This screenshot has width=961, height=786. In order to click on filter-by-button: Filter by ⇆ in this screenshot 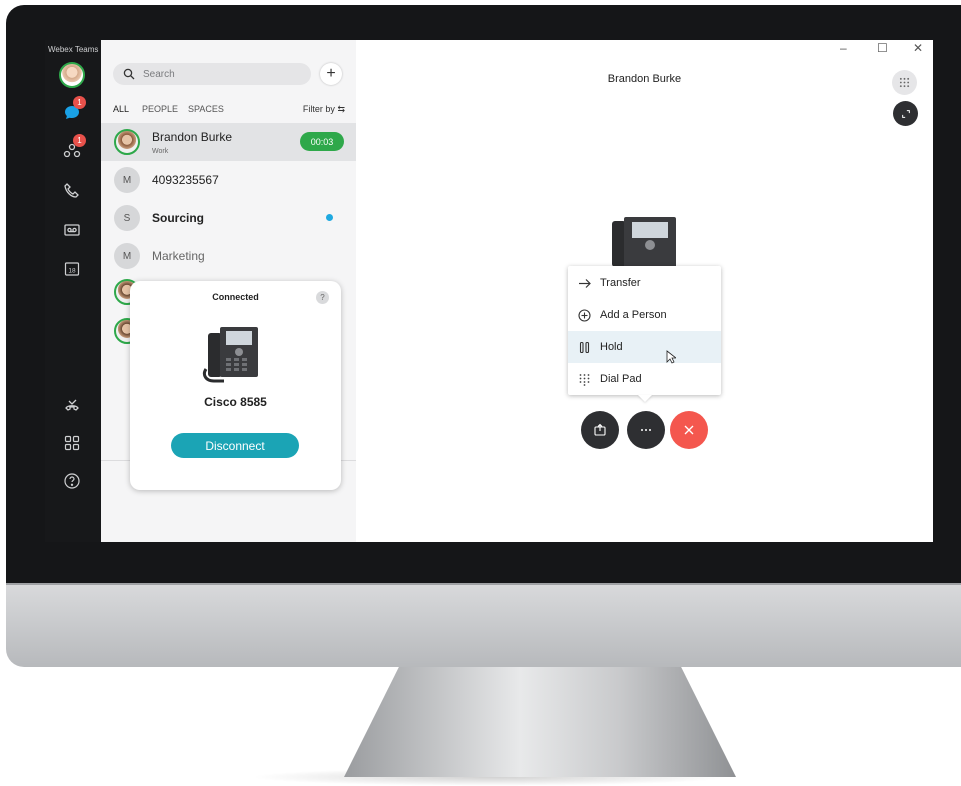, I will do `click(324, 109)`.